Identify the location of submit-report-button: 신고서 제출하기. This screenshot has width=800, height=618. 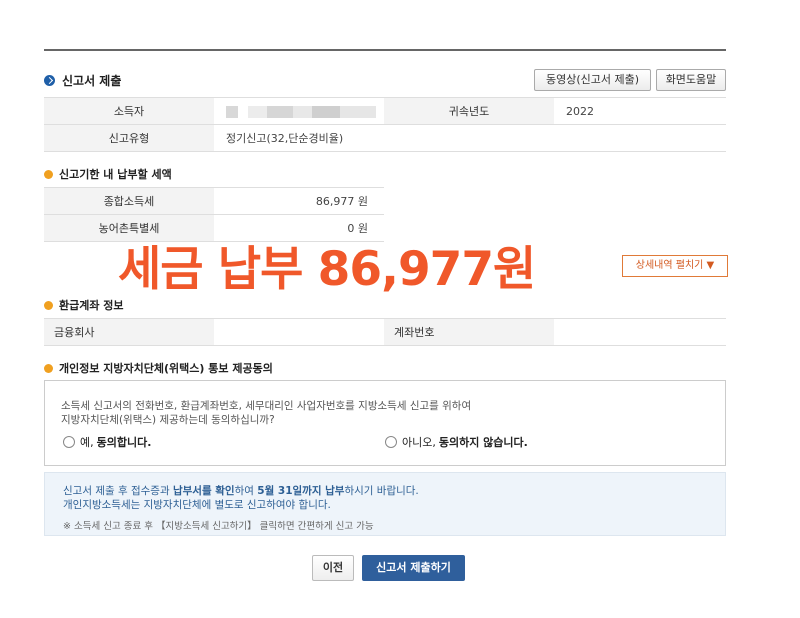
(413, 568).